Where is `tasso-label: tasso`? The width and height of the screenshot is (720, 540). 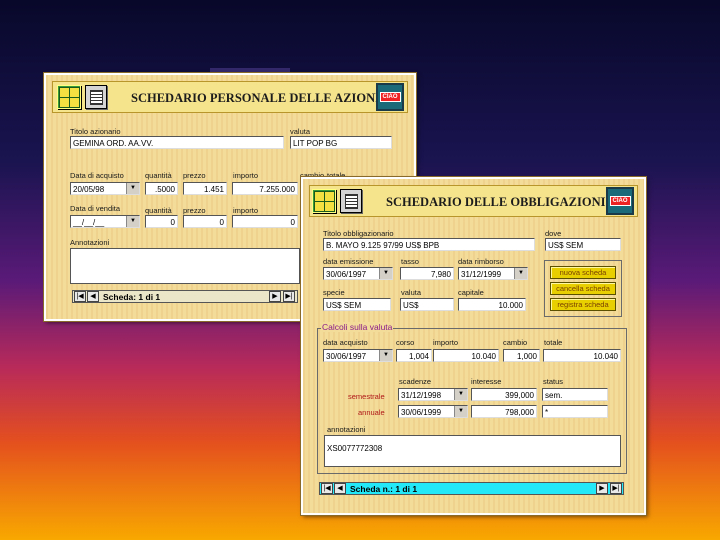 tasso-label: tasso is located at coordinates (410, 261).